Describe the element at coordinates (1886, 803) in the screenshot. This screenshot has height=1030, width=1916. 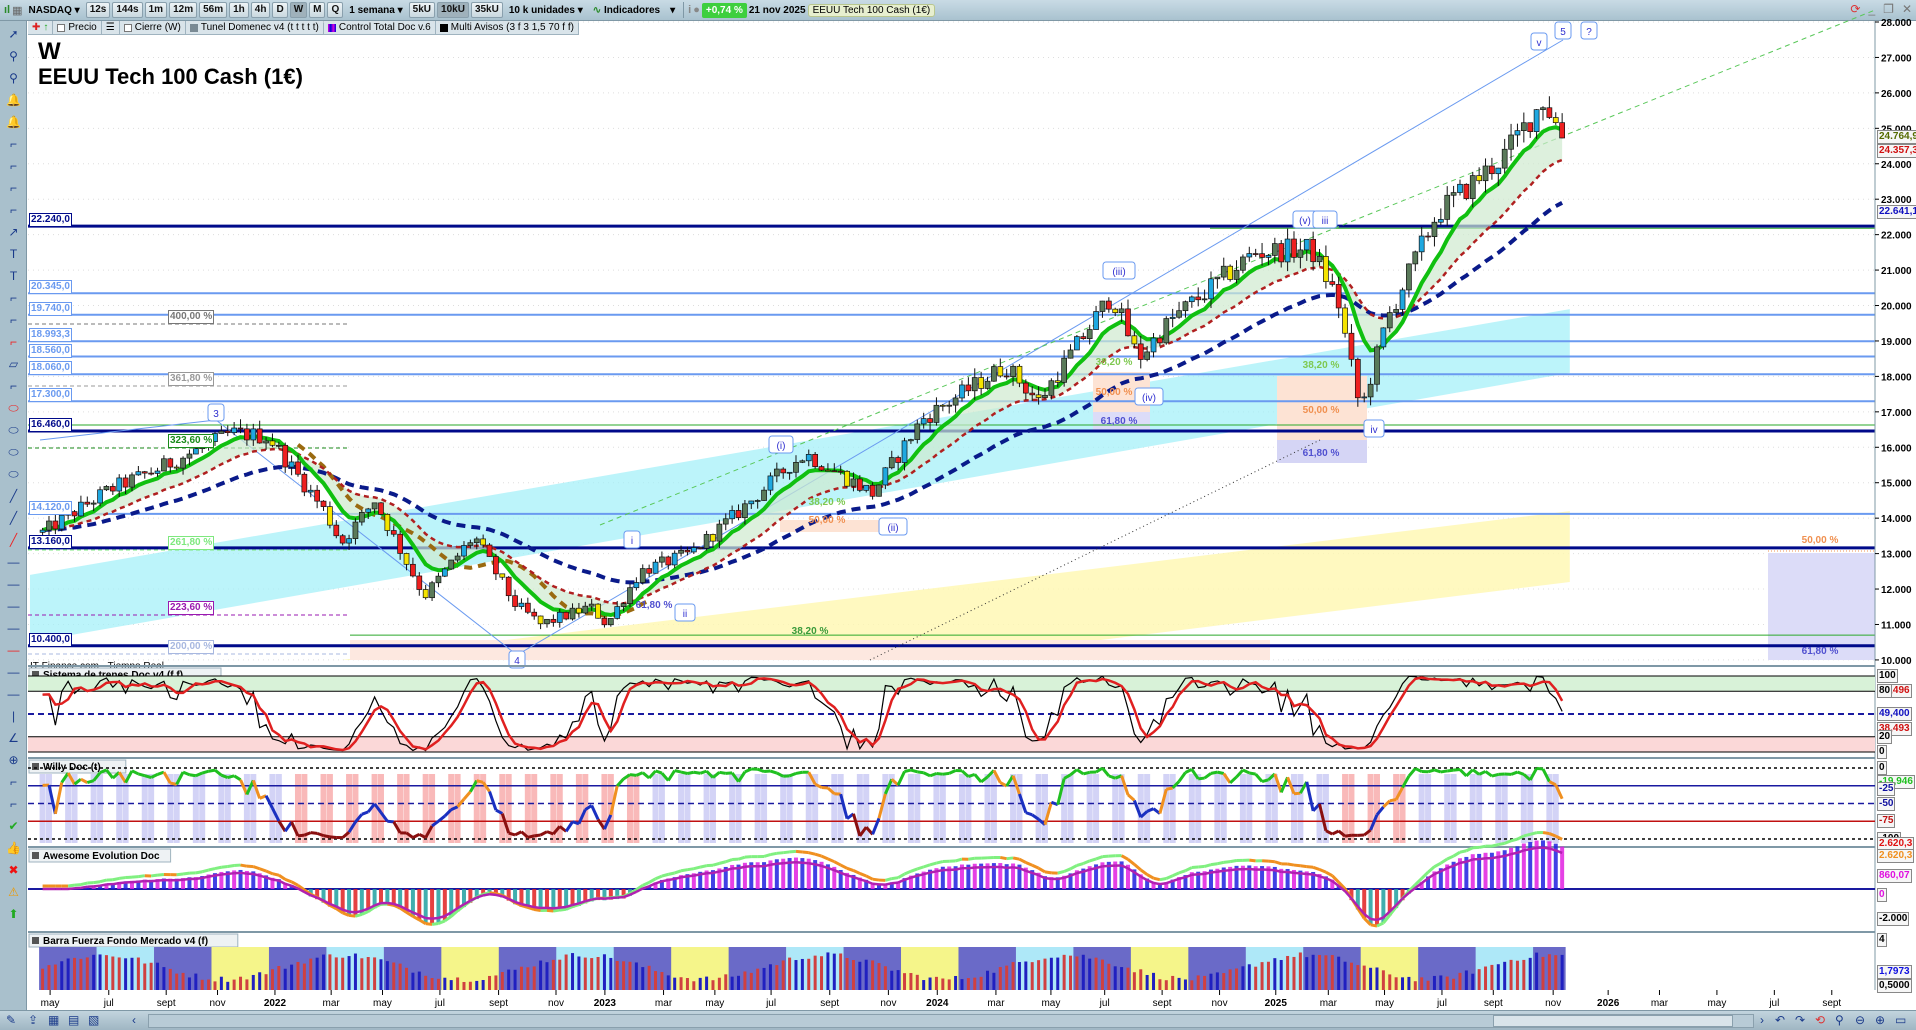
I see `pane-value-tag: -50` at that location.